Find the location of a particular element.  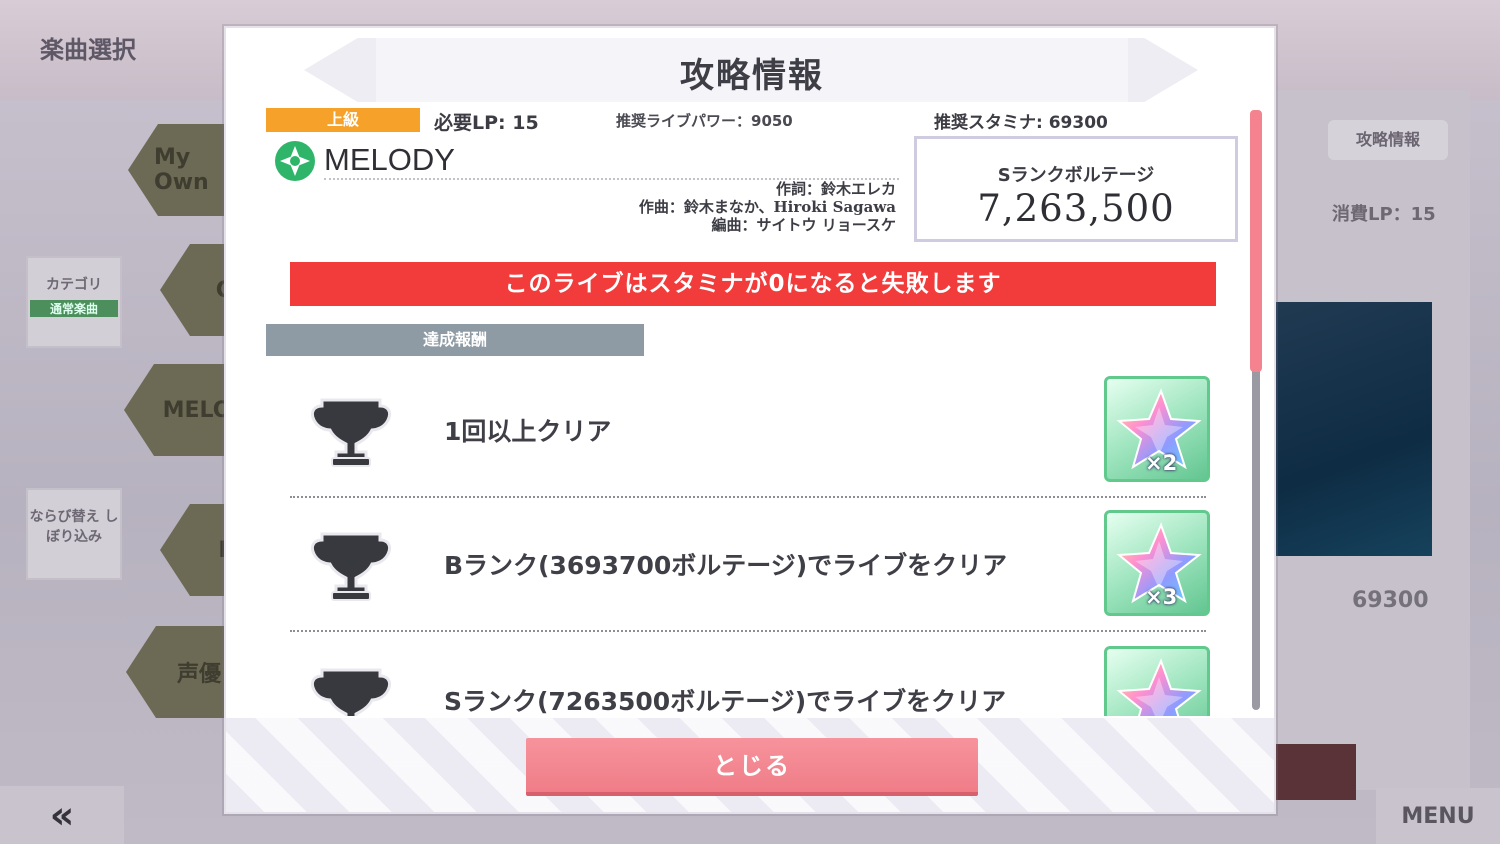

reward-section-header: 達成報酬 is located at coordinates (455, 340).